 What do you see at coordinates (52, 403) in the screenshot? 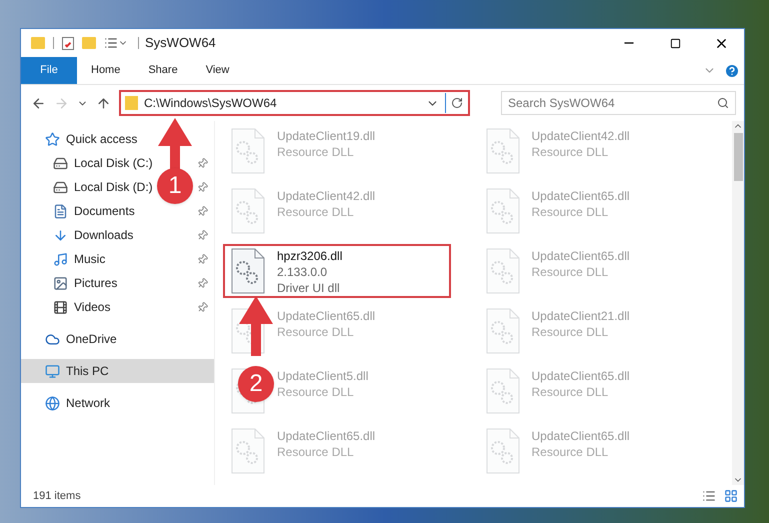
I see `network-icon` at bounding box center [52, 403].